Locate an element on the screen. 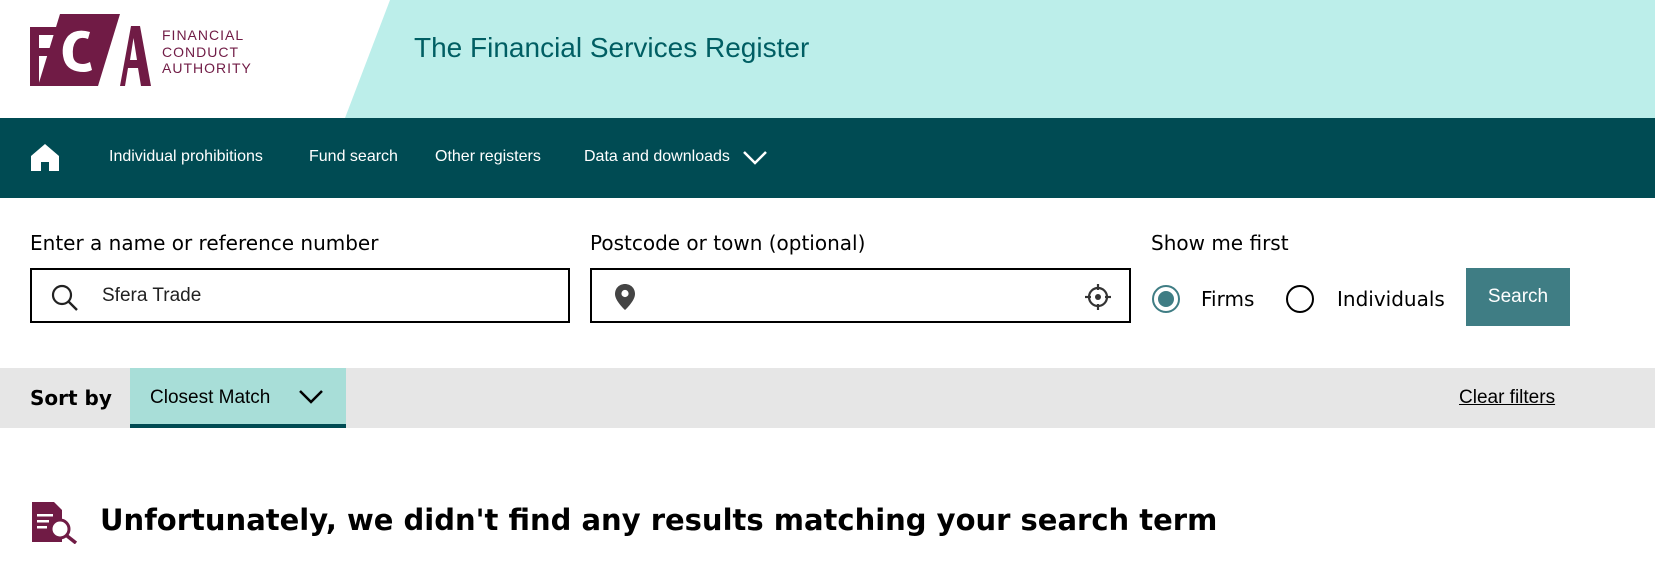 The height and width of the screenshot is (584, 1655). nav-item-fund-search: Fund search is located at coordinates (353, 157).